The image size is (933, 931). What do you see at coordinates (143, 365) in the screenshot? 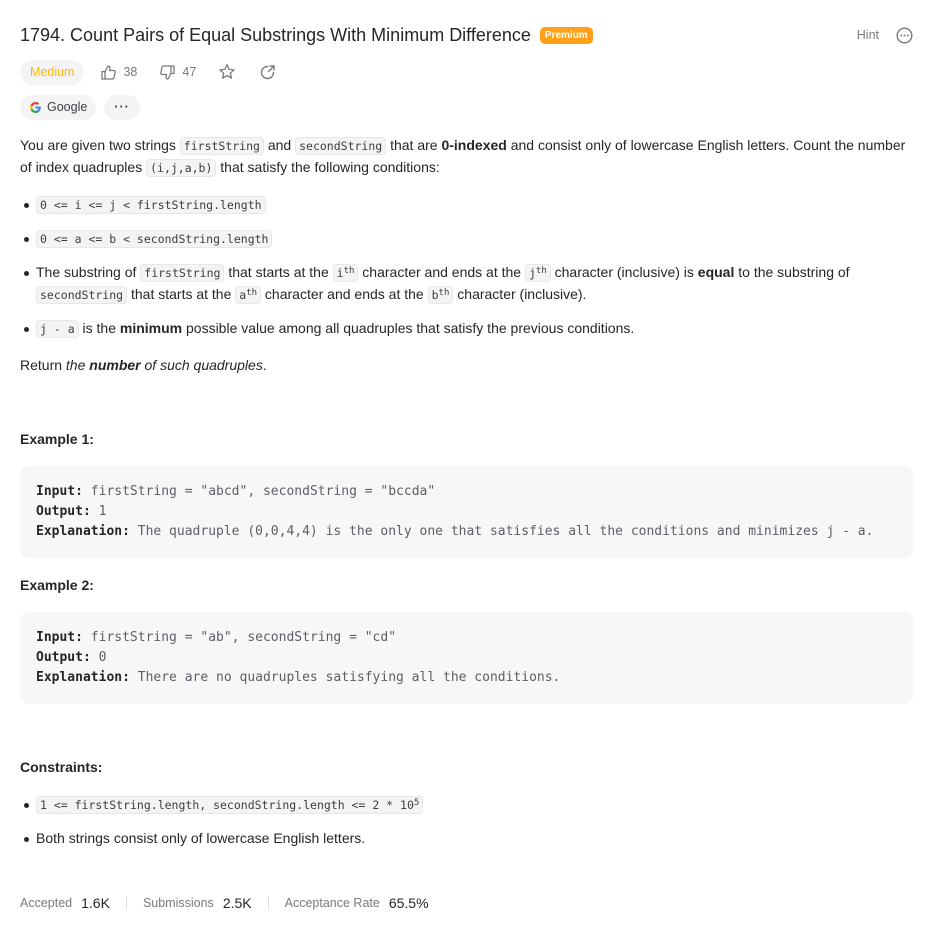
I see `return-statement: Return the number of such quadruples.` at bounding box center [143, 365].